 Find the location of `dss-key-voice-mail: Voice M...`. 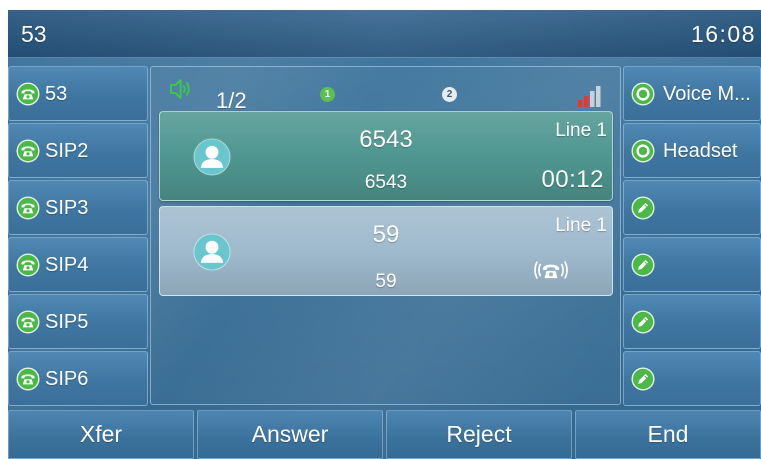

dss-key-voice-mail: Voice M... is located at coordinates (692, 93).